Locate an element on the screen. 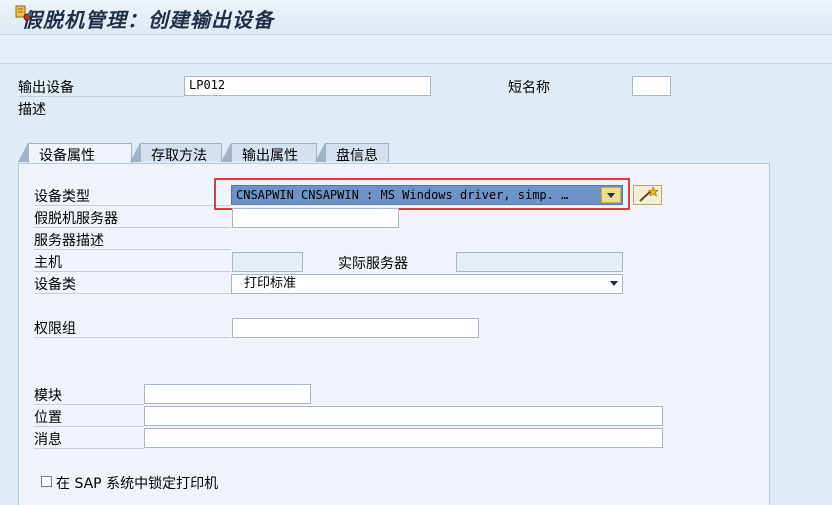 Image resolution: width=832 pixels, height=505 pixels. chevron-down-icon is located at coordinates (614, 283).